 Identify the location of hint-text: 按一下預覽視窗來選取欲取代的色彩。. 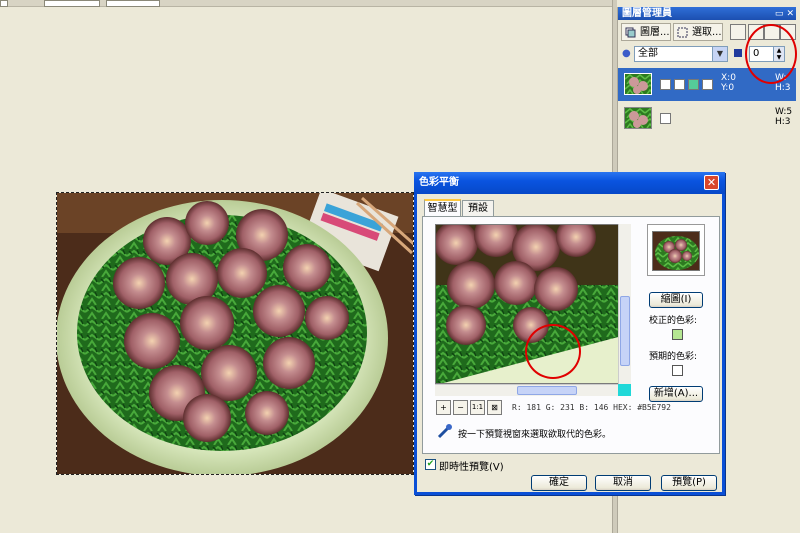
(535, 435).